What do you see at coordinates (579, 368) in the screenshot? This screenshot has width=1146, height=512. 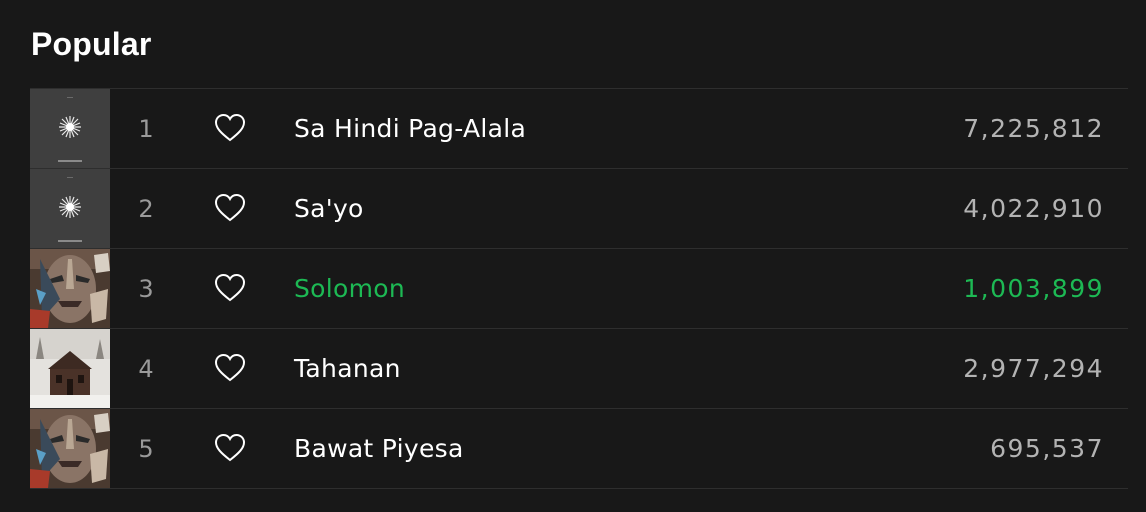 I see `track-row: 4 Tahanan 2,977,294` at bounding box center [579, 368].